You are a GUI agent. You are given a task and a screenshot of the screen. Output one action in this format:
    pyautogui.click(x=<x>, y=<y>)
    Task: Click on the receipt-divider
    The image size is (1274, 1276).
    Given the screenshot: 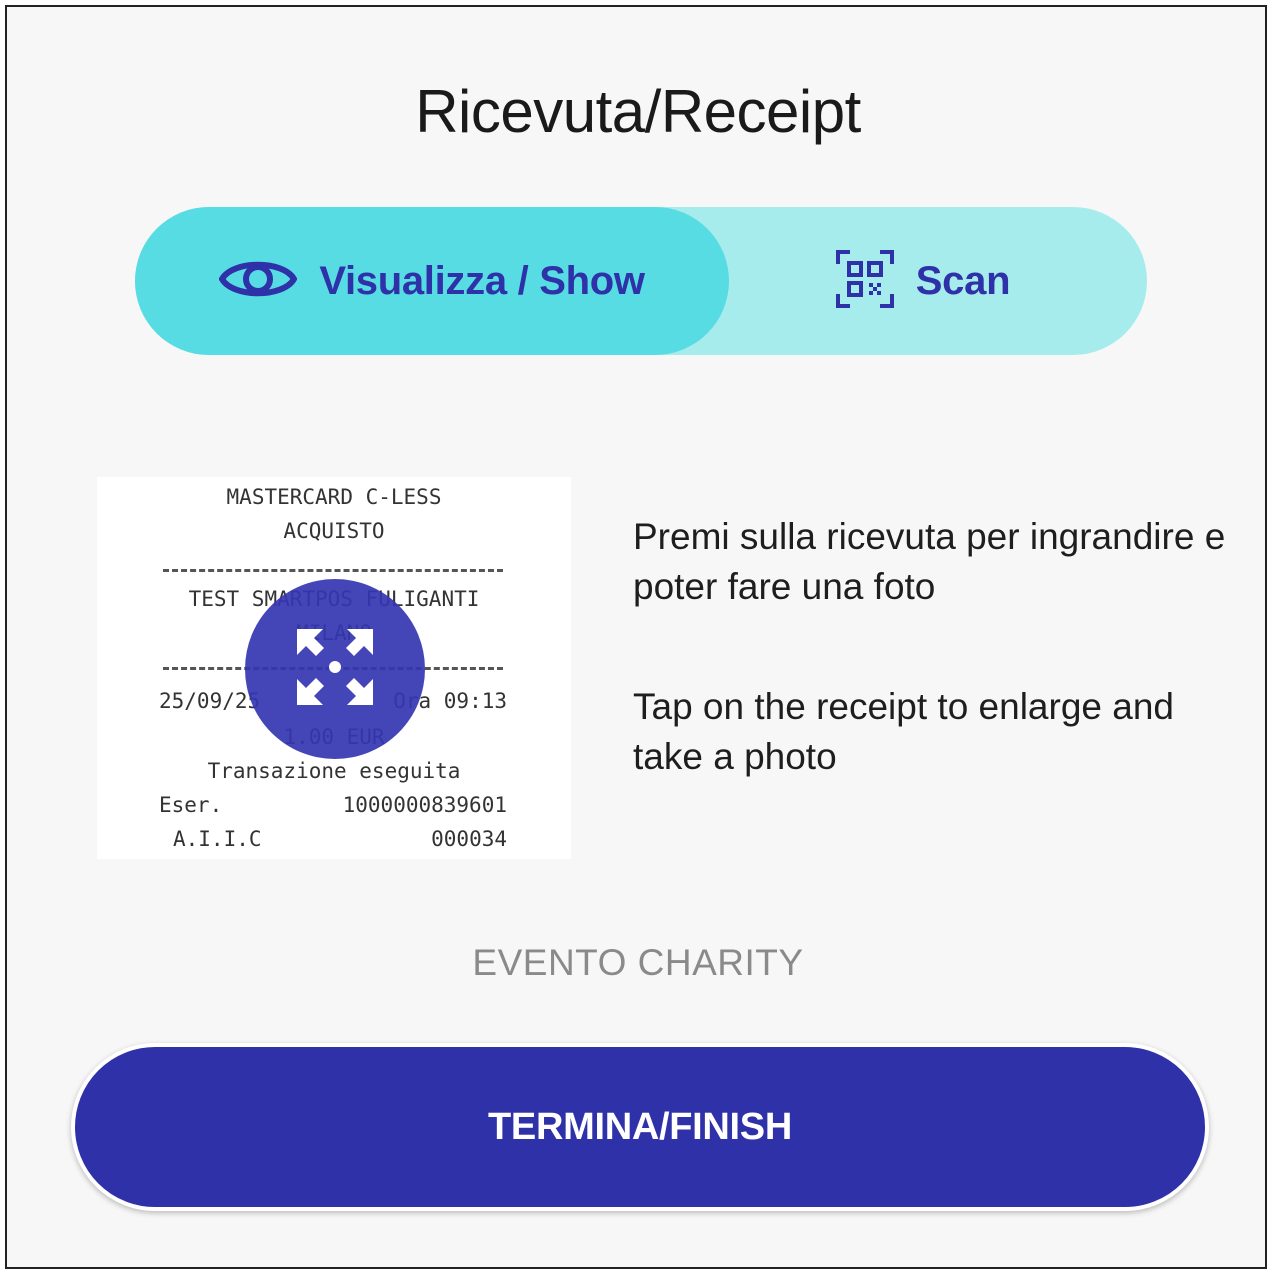 What is the action you would take?
    pyautogui.click(x=333, y=570)
    